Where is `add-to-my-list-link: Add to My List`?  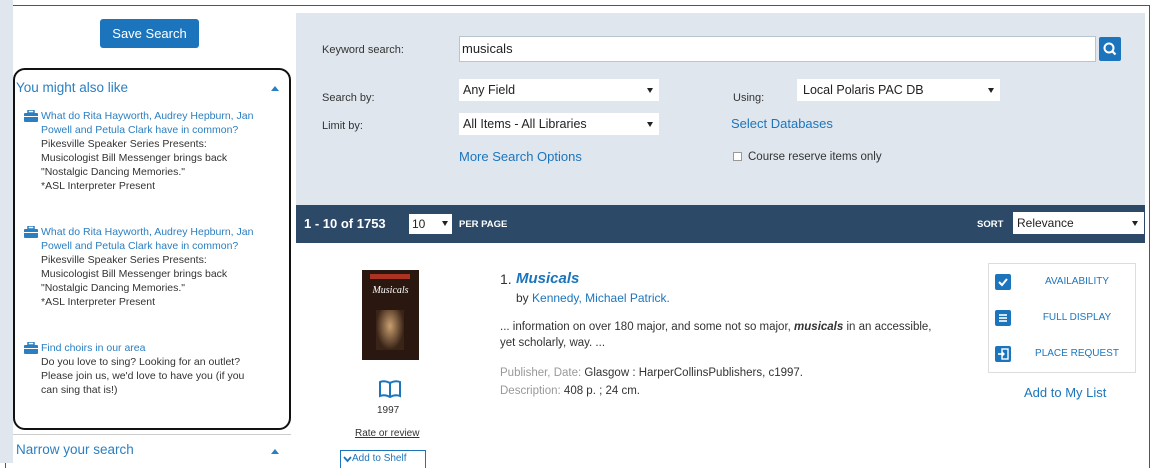
add-to-my-list-link: Add to My List is located at coordinates (1065, 392).